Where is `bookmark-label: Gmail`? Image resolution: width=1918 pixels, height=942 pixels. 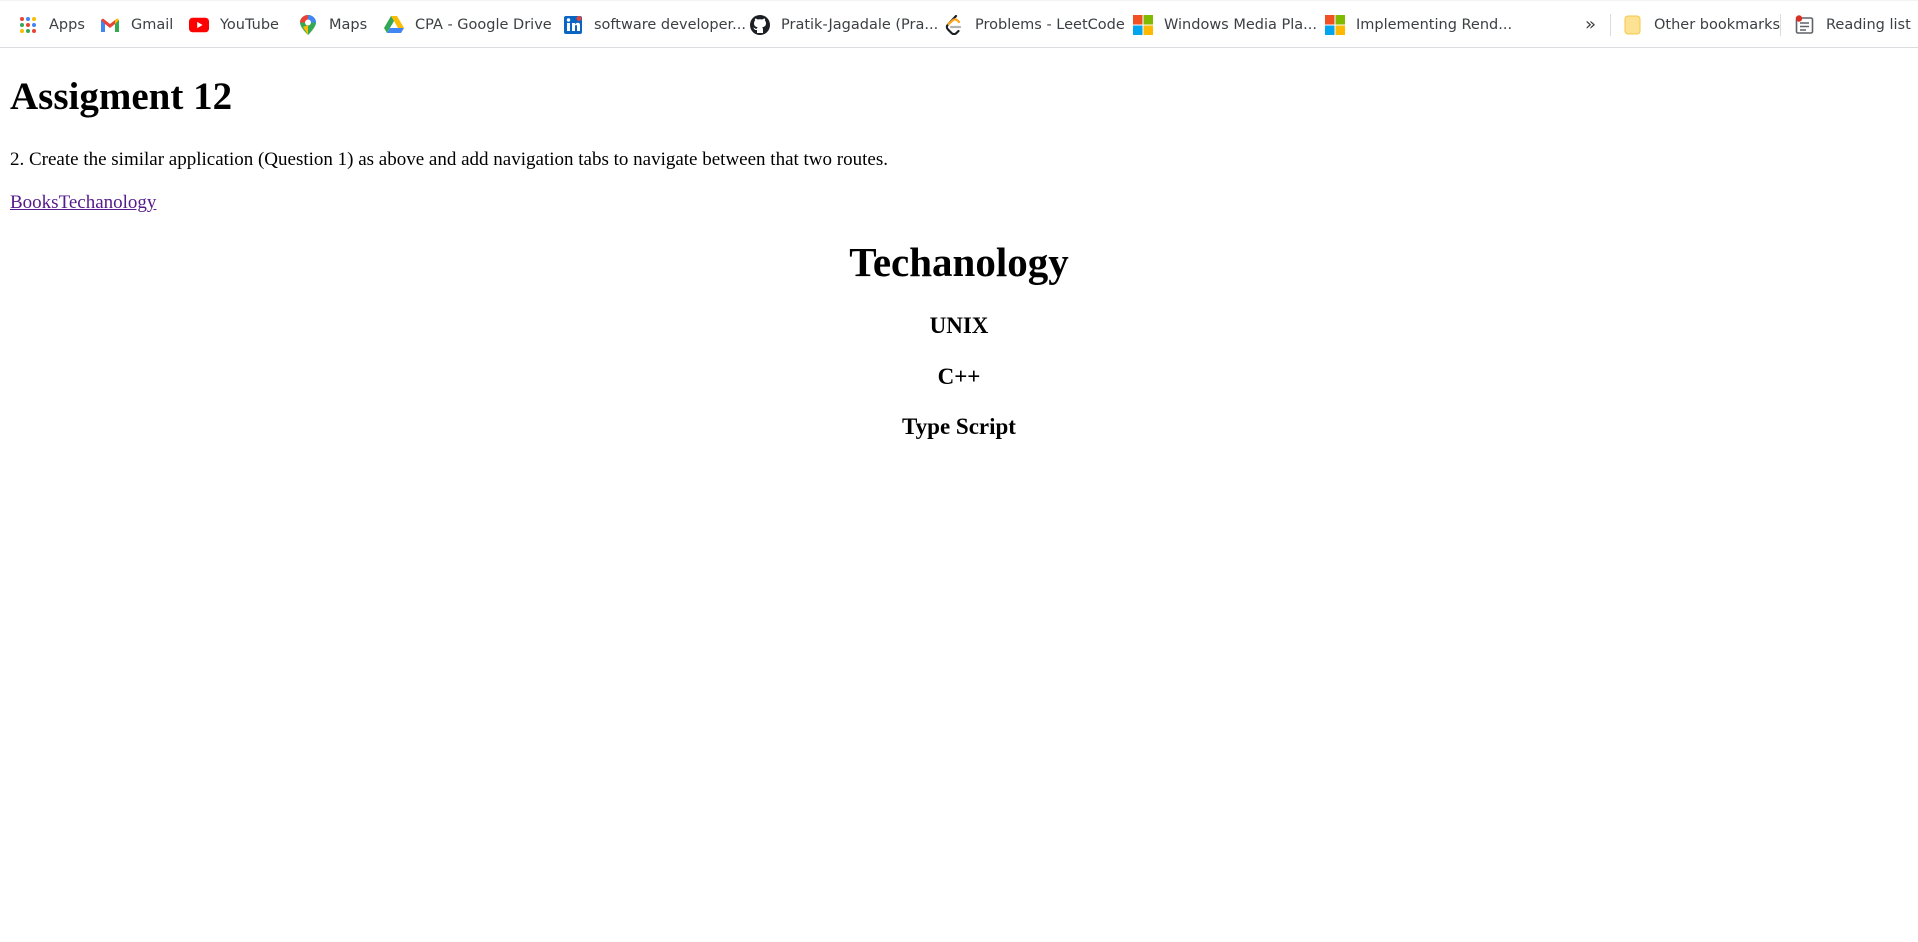
bookmark-label: Gmail is located at coordinates (152, 24).